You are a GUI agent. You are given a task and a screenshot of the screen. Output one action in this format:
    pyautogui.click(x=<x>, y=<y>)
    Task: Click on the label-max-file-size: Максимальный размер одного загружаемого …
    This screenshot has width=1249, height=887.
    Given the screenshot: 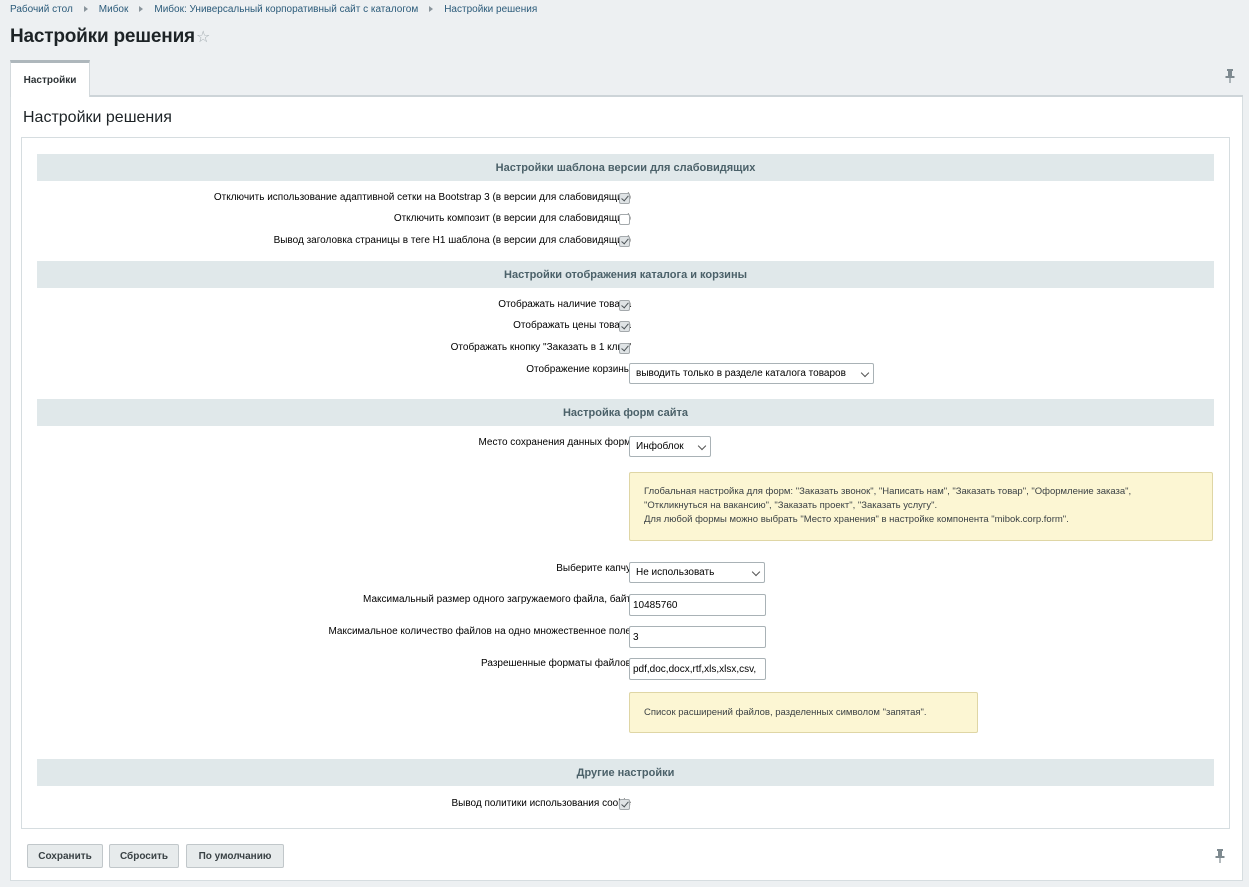 What is the action you would take?
    pyautogui.click(x=497, y=599)
    